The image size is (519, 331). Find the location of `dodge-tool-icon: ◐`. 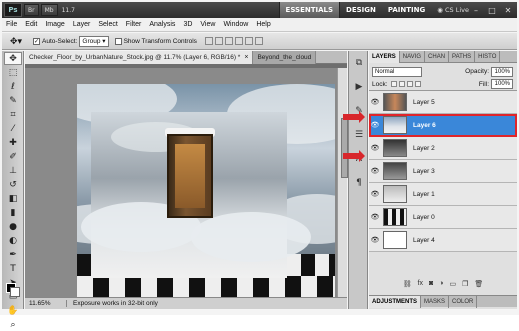

dodge-tool-icon: ◐ is located at coordinates (13, 240).